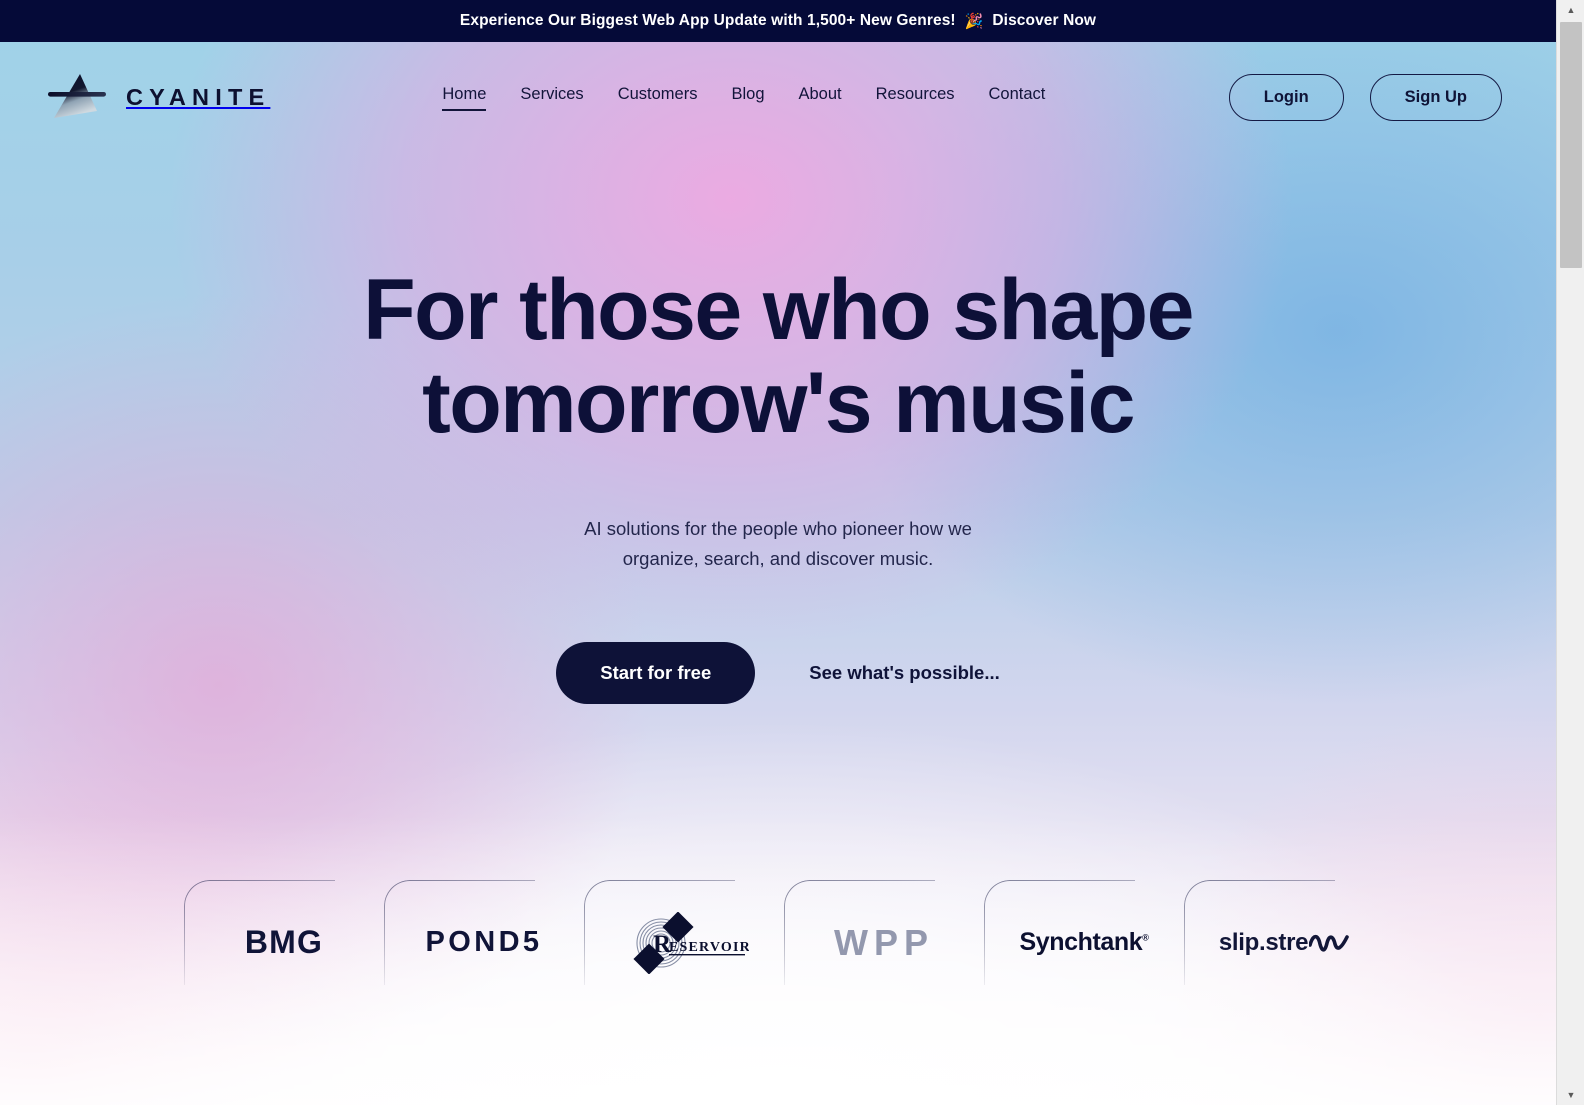 This screenshot has width=1584, height=1105. I want to click on logo-card-reservoir: R ESERVOIR, so click(684, 931).